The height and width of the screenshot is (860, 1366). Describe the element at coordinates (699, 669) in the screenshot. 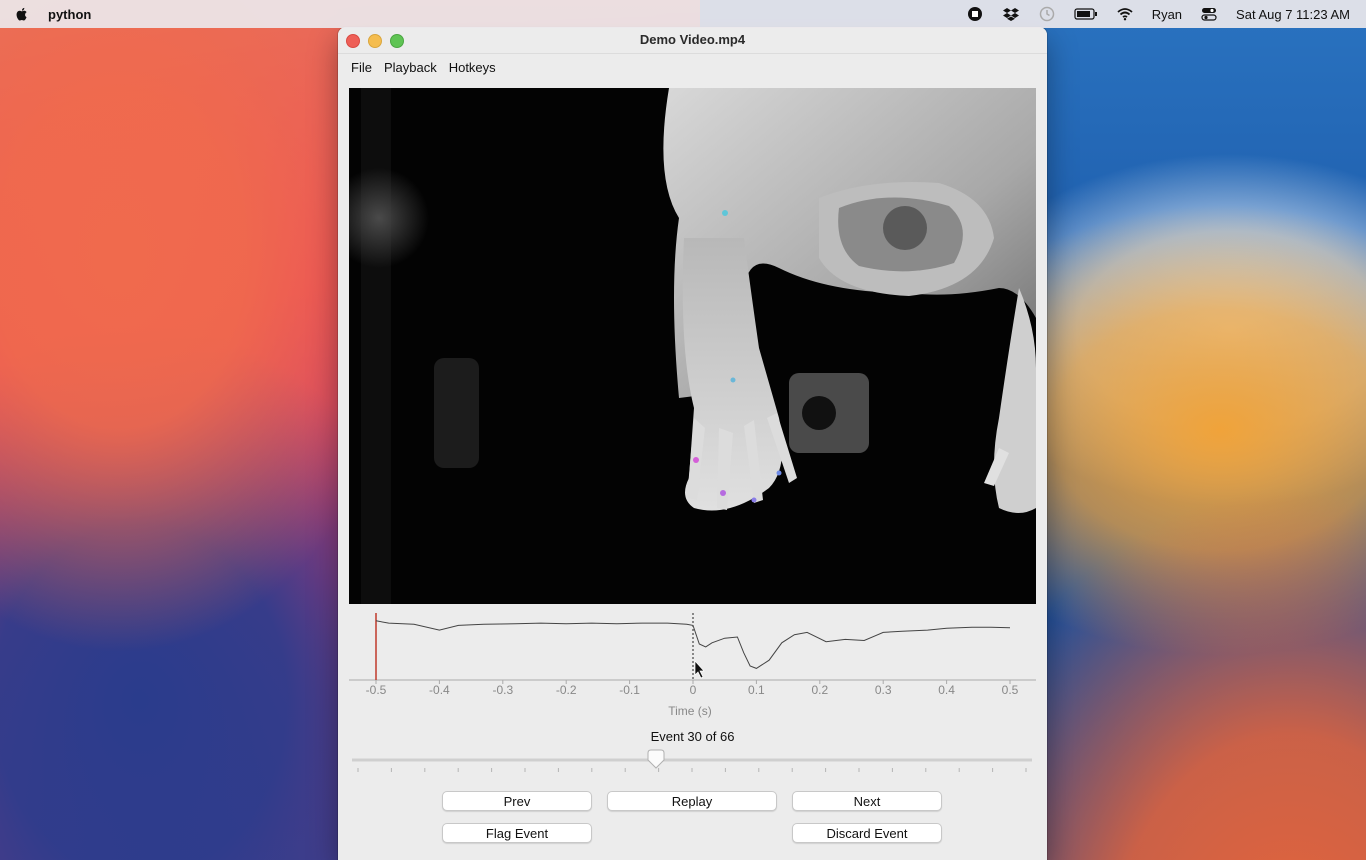

I see `mouse-cursor-icon` at that location.